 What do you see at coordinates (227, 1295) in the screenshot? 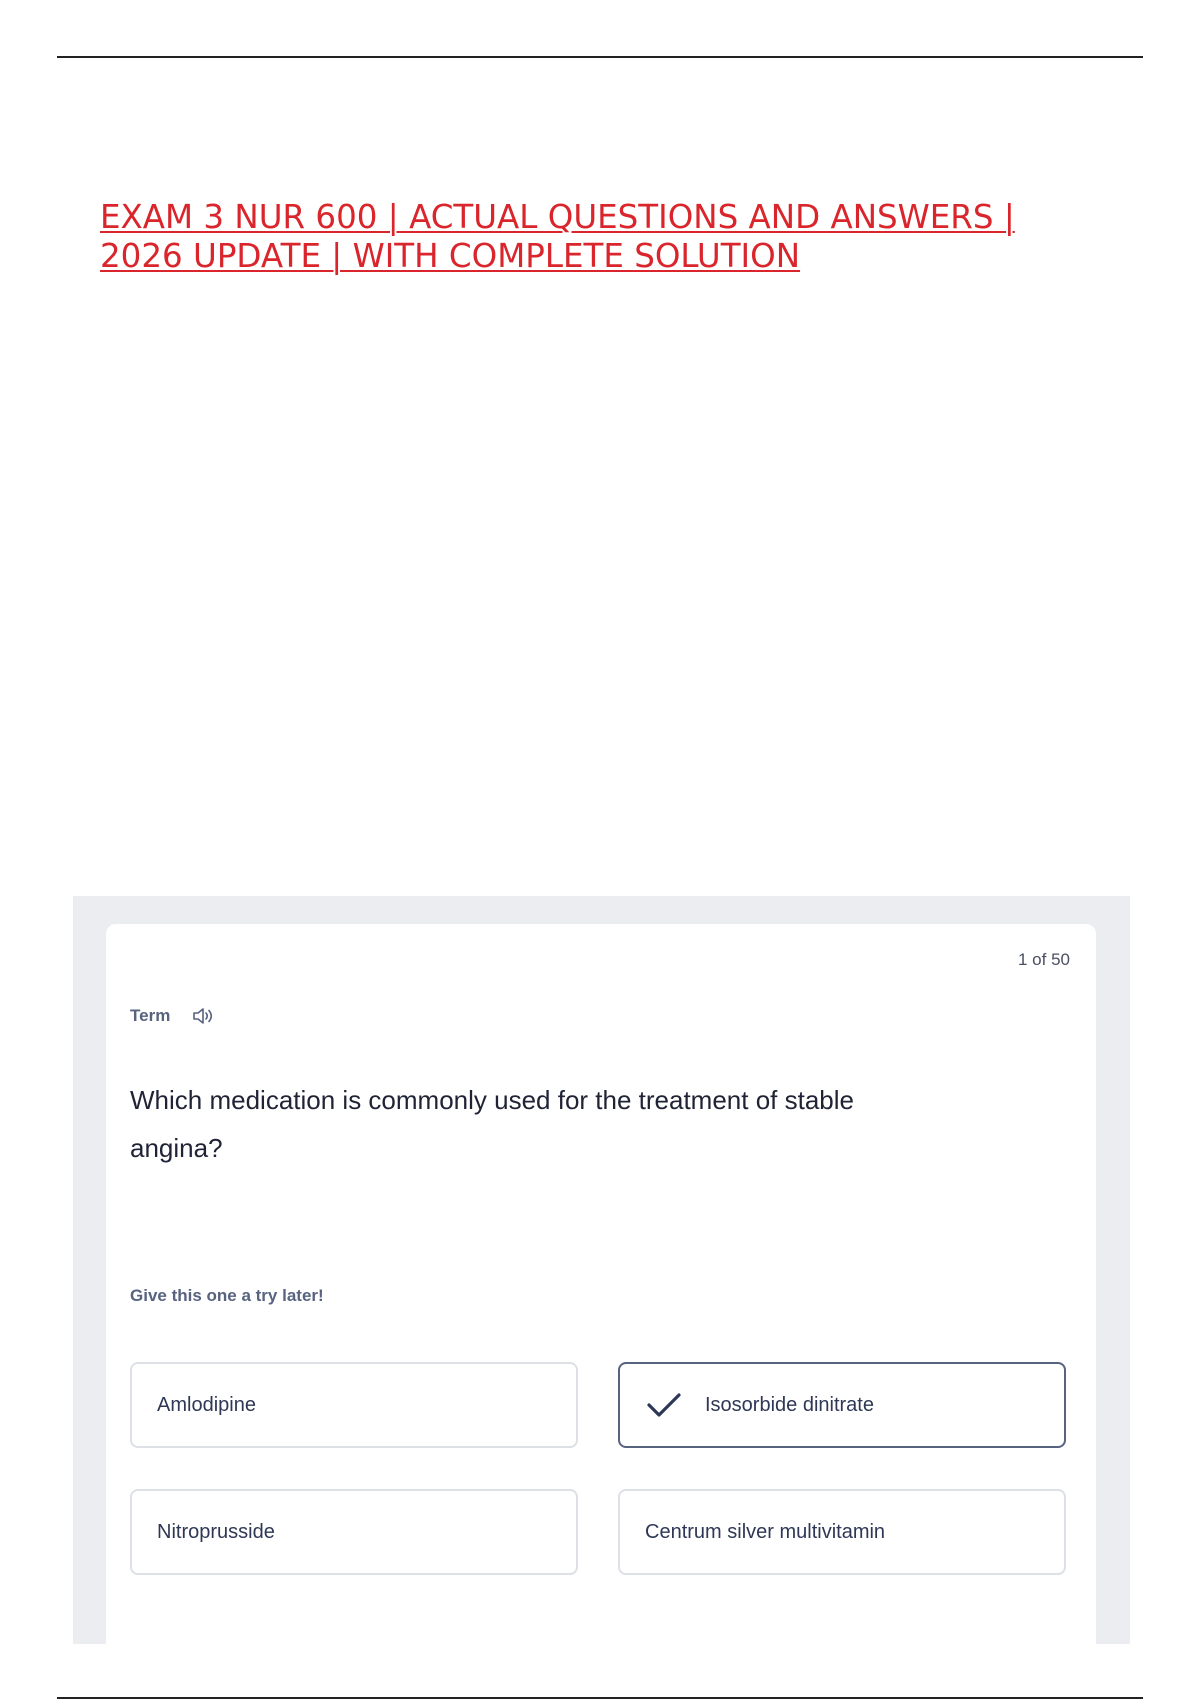
I see `hint-text: Give this one a try later!` at bounding box center [227, 1295].